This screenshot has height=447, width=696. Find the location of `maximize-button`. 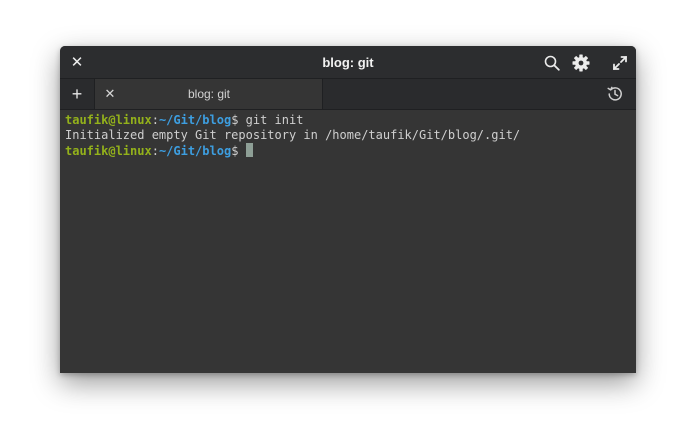

maximize-button is located at coordinates (620, 63).